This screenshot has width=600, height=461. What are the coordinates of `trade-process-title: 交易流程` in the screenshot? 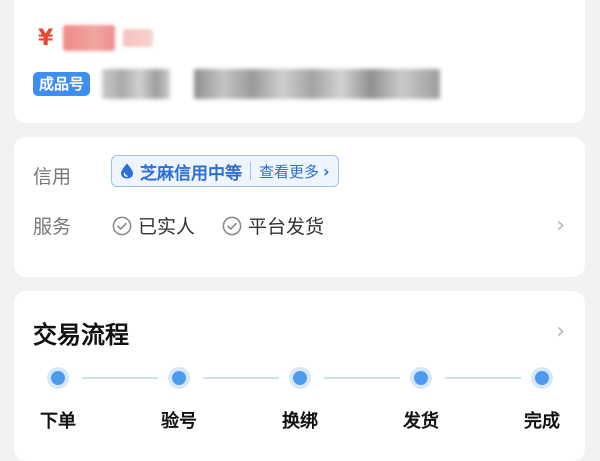 It's located at (81, 335).